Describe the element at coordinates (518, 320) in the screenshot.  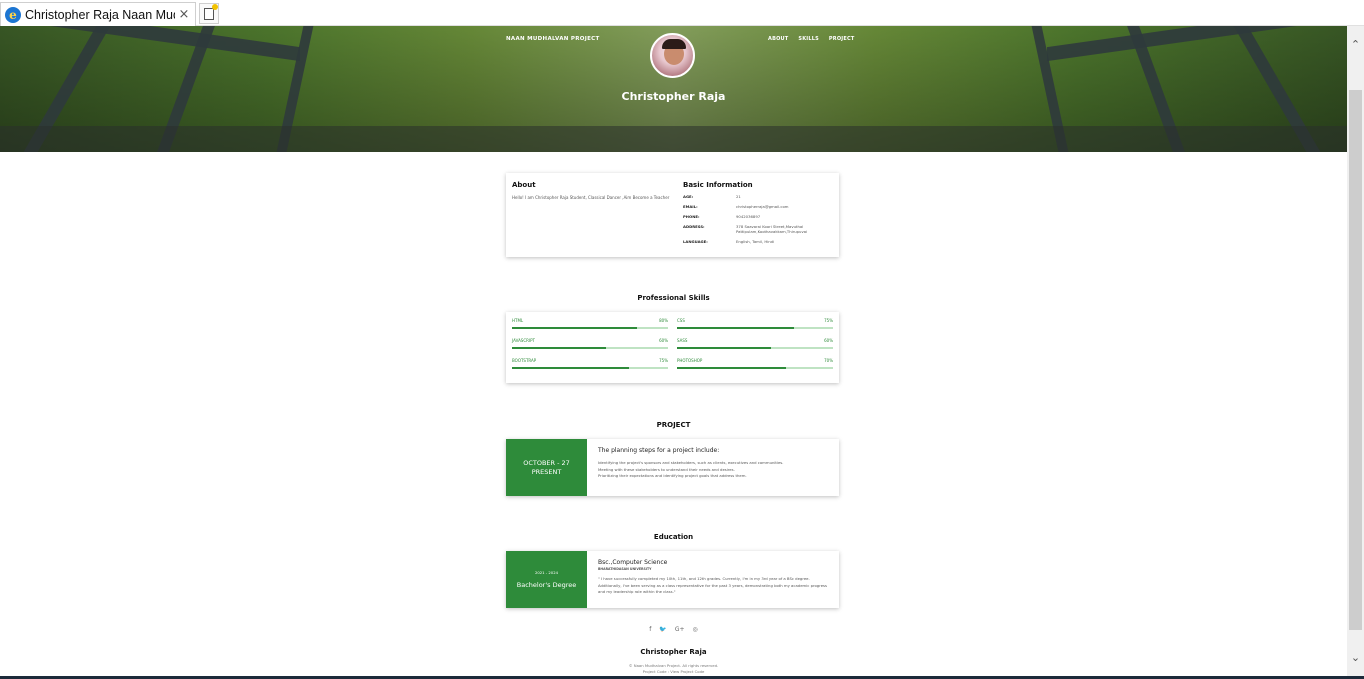
I see `skill-name: HTML` at that location.